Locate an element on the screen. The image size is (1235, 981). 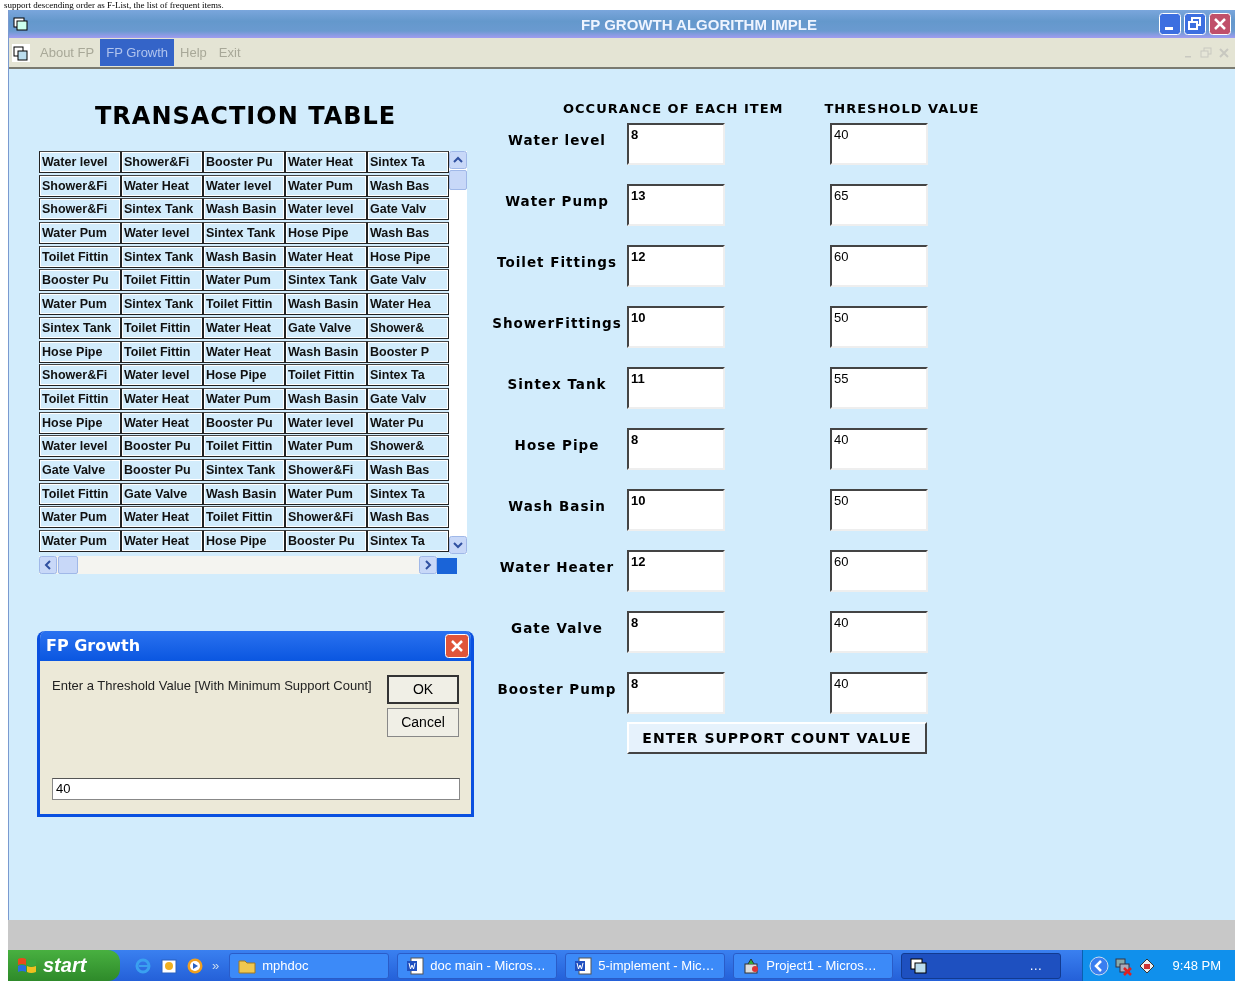
network-icon is located at coordinates (1122, 965).